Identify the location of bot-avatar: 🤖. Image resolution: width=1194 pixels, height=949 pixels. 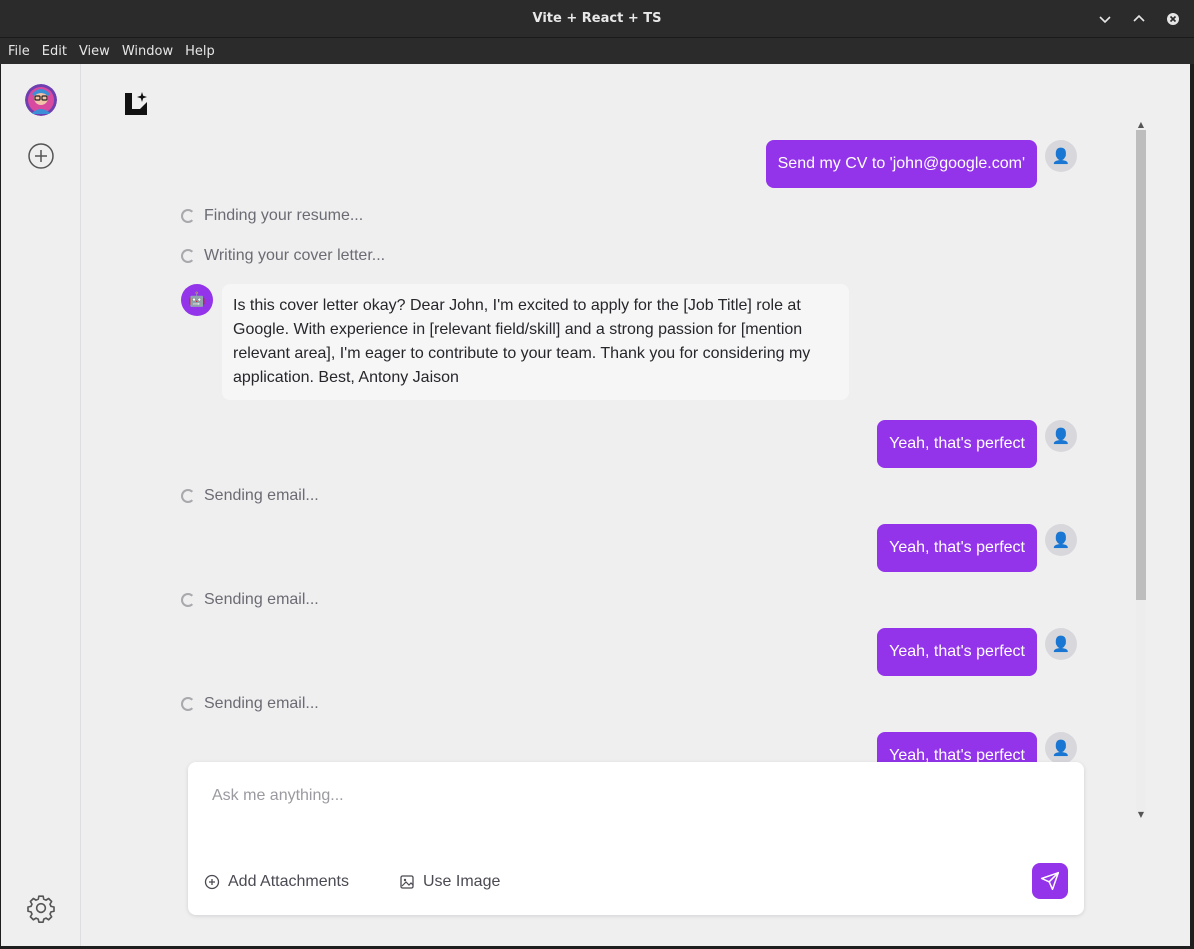
(197, 300).